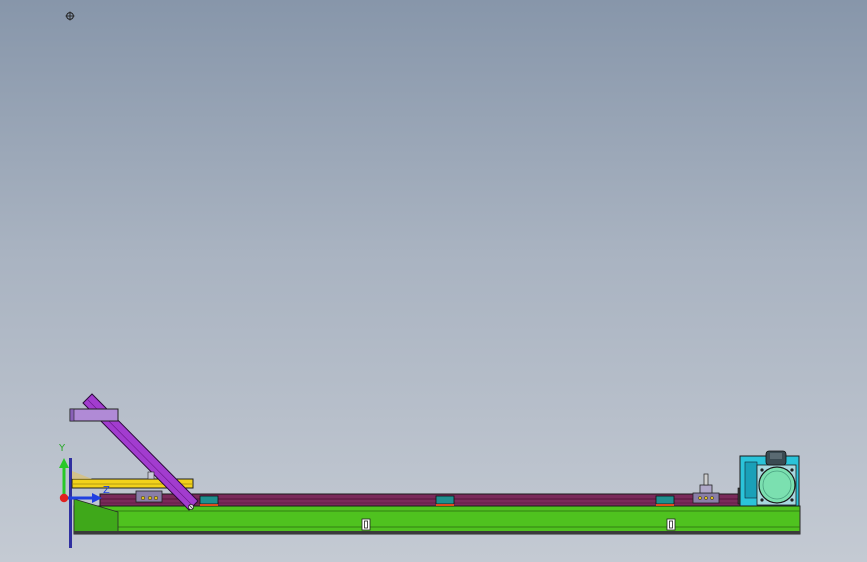 The height and width of the screenshot is (562, 867). What do you see at coordinates (62, 448) in the screenshot?
I see `triad-y-label: Y` at bounding box center [62, 448].